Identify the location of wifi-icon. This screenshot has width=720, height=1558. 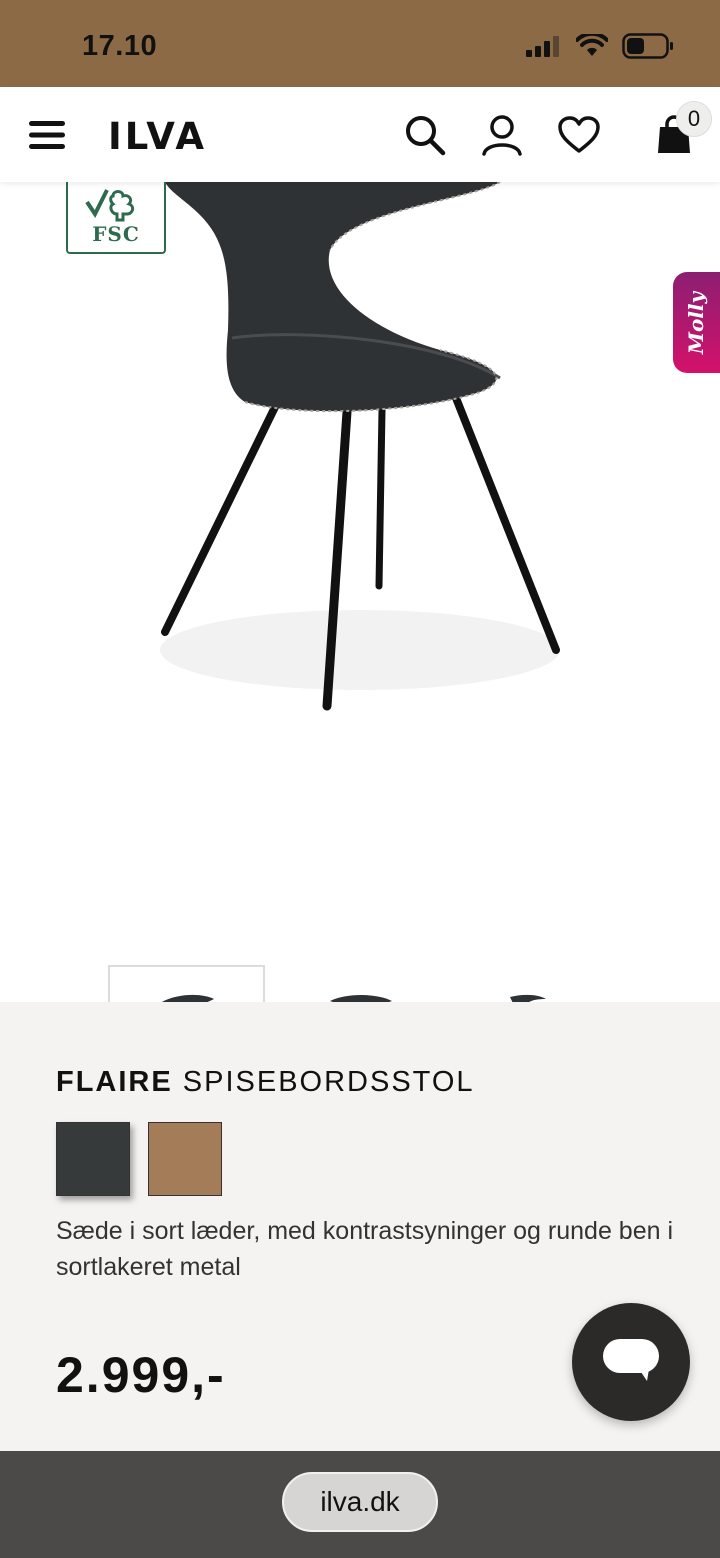
(592, 45).